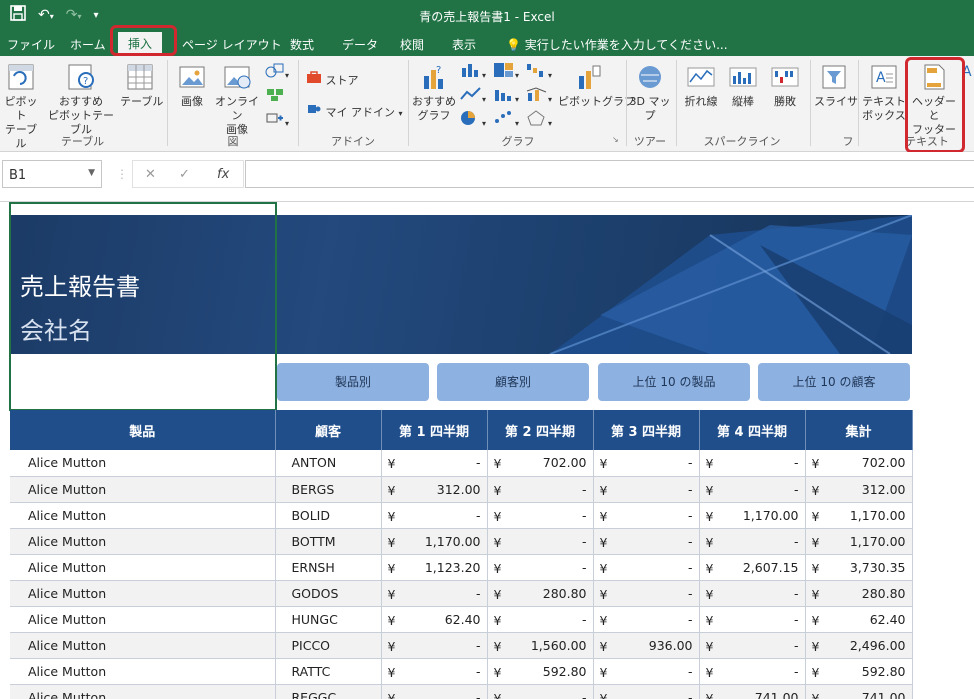  What do you see at coordinates (674, 382) in the screenshot?
I see `top10-products-button: 上位 10 の製品` at bounding box center [674, 382].